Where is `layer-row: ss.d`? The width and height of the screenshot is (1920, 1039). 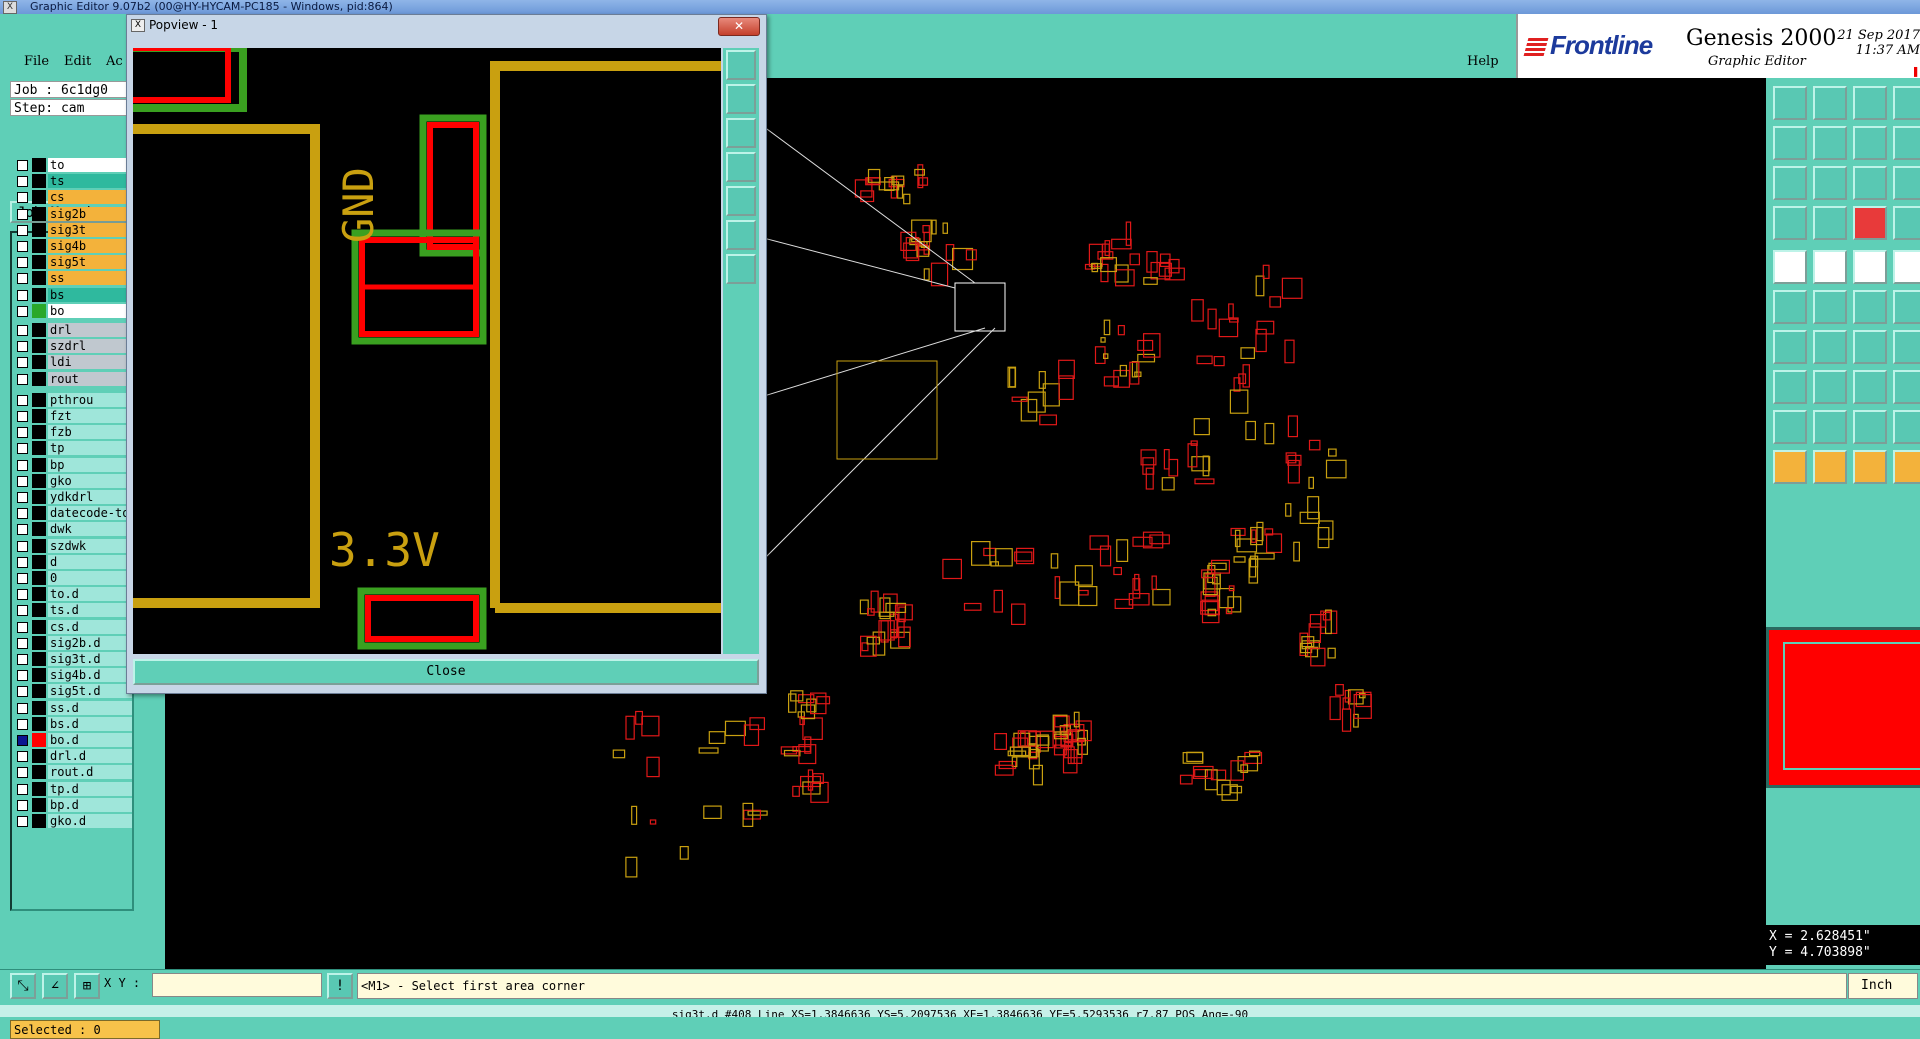 layer-row: ss.d is located at coordinates (72, 708).